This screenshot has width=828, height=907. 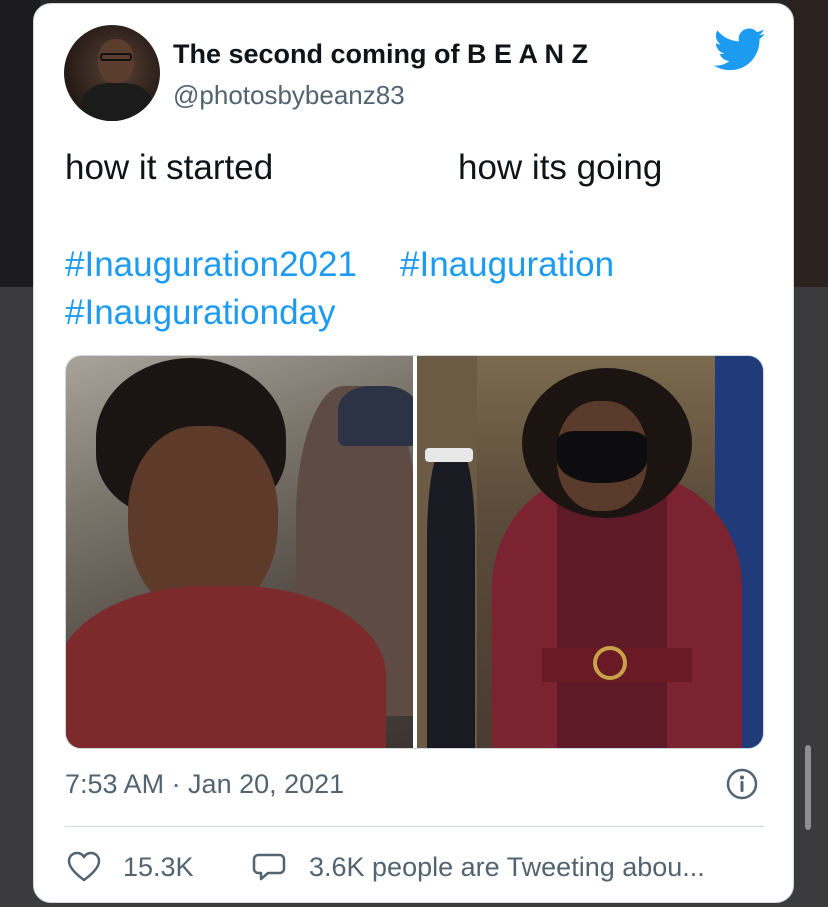 What do you see at coordinates (211, 265) in the screenshot?
I see `hashtag-inauguration2021: #Inauguration2021` at bounding box center [211, 265].